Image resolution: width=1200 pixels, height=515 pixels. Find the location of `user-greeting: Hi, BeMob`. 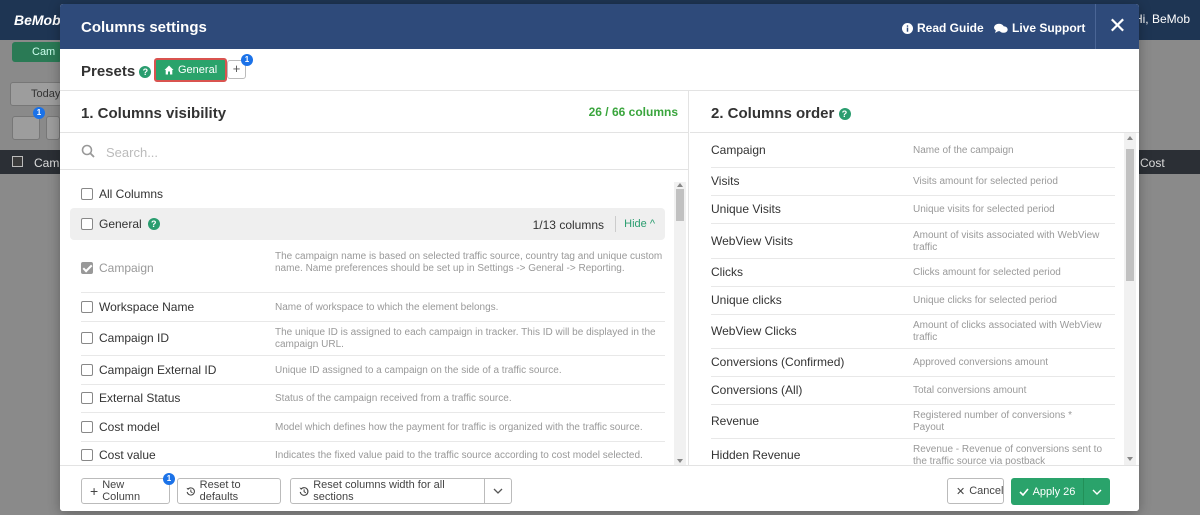

user-greeting: Hi, BeMob is located at coordinates (1162, 19).